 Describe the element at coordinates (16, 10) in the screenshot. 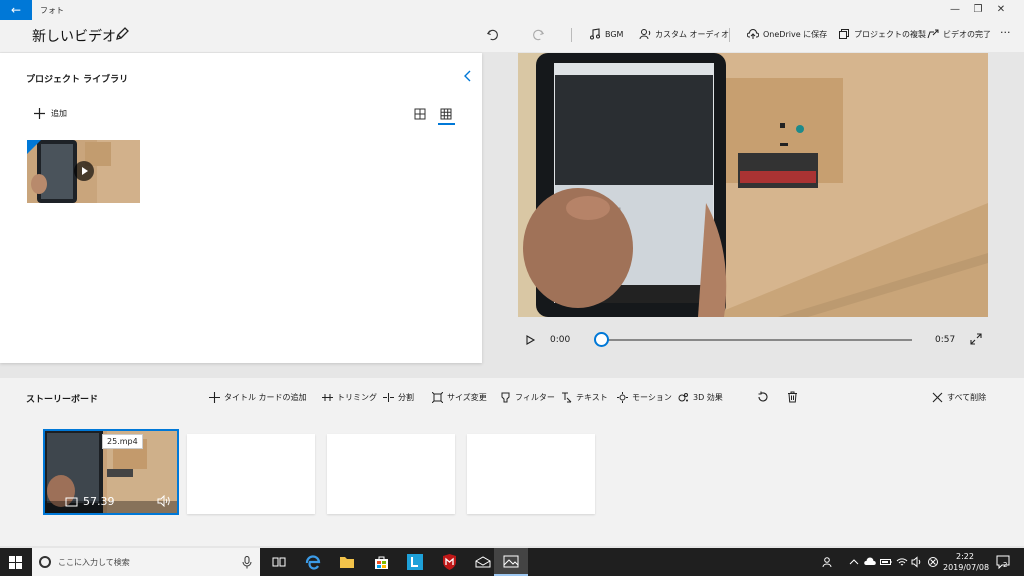

I see `back-button: ←` at that location.